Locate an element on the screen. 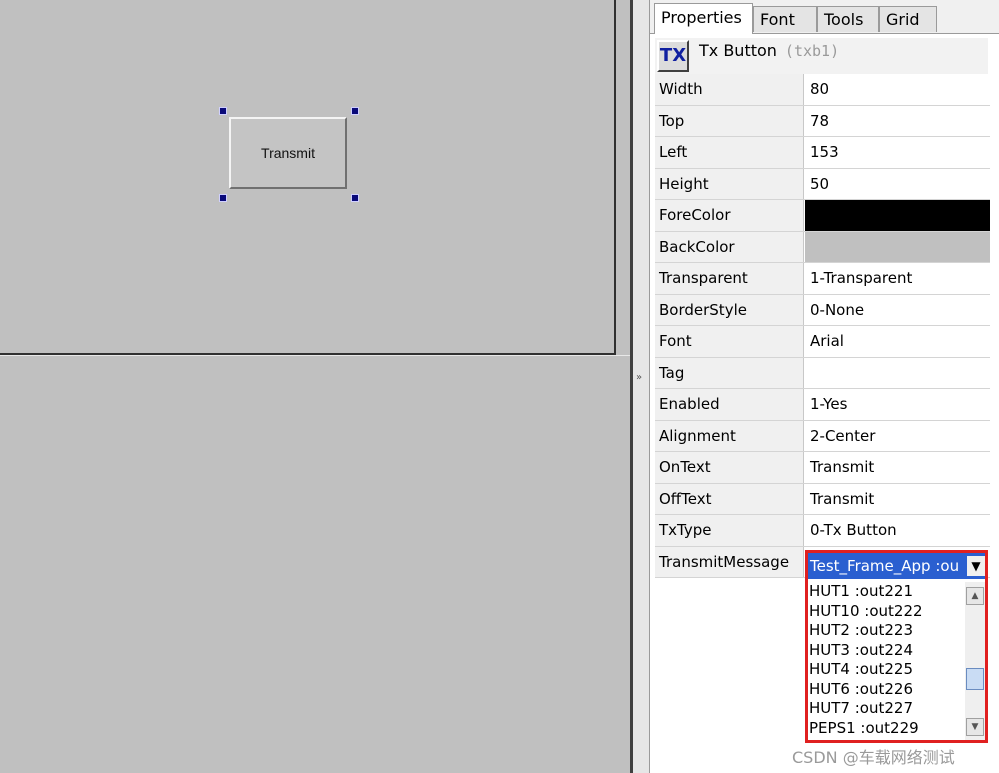  property-key: Font is located at coordinates (729, 341).